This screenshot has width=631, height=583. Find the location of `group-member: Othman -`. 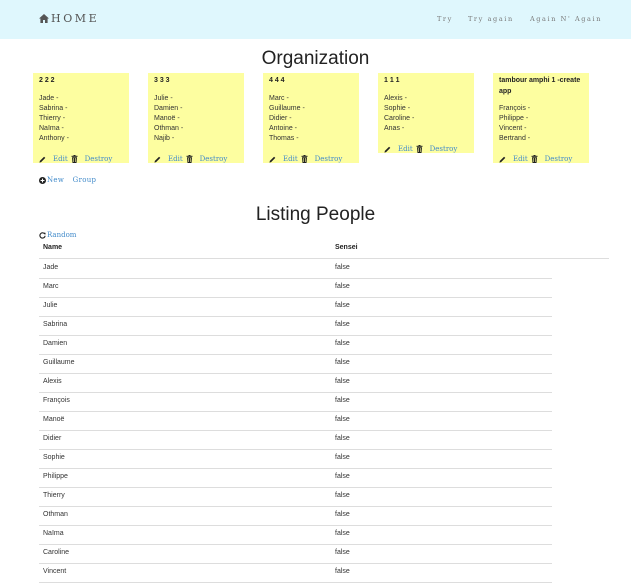

group-member: Othman - is located at coordinates (169, 128).